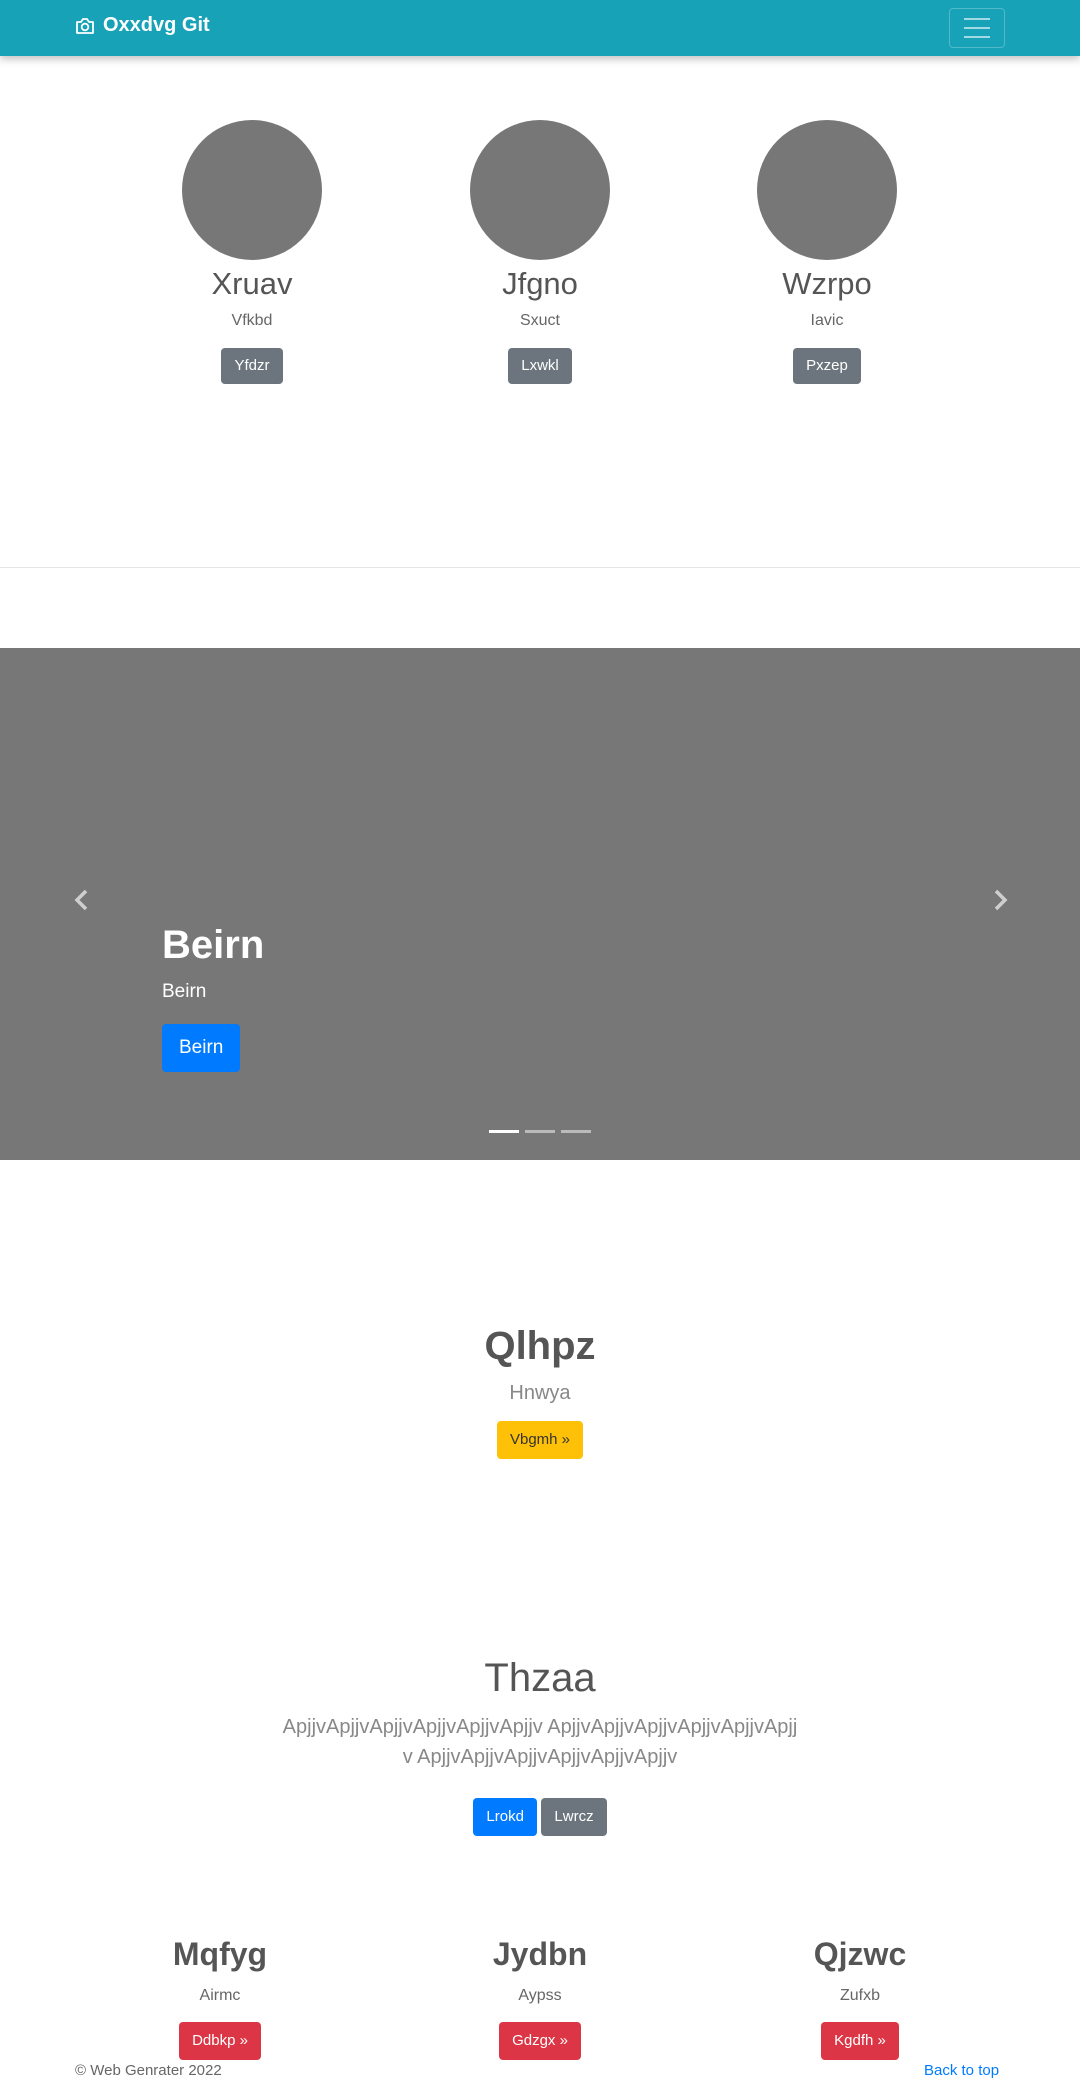  What do you see at coordinates (860, 1954) in the screenshot?
I see `column-title: Qjzwc` at bounding box center [860, 1954].